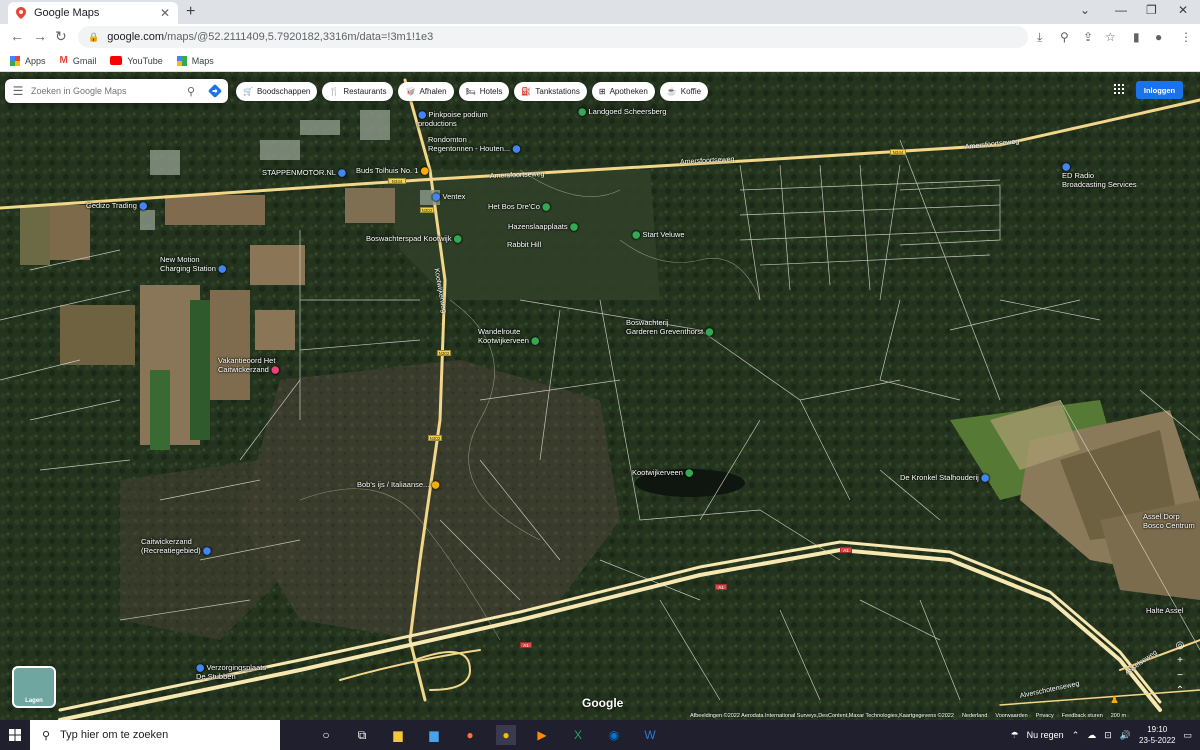 The width and height of the screenshot is (1200, 750). I want to click on chip-restaurants: 🍴 Restaurants, so click(358, 91).